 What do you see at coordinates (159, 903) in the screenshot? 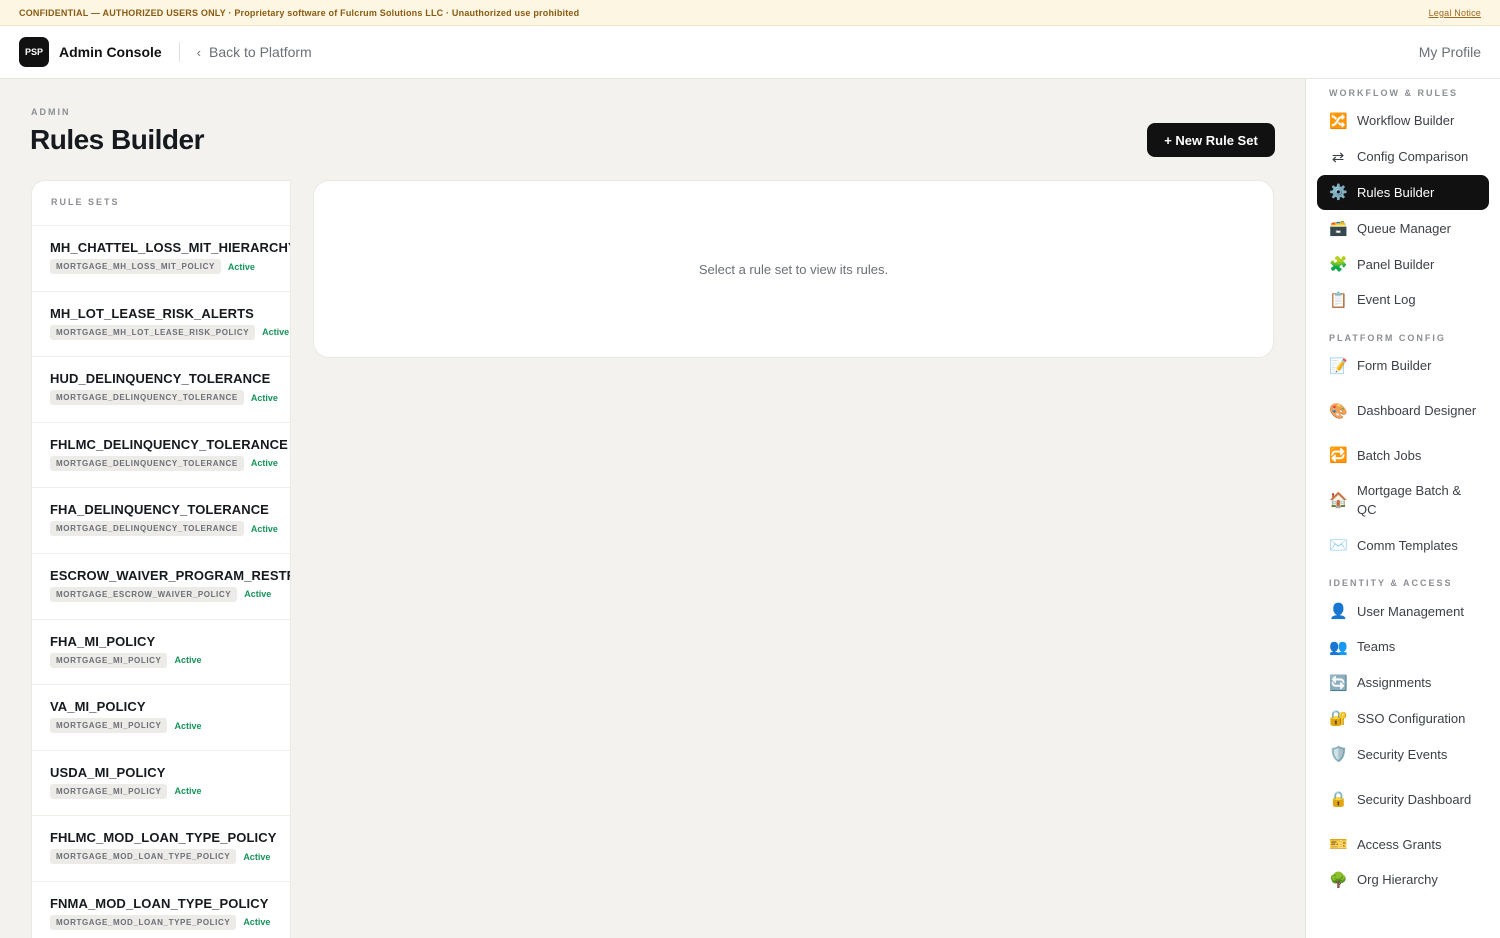
I see `rule-set-name: FNMA_MOD_LOAN_TYPE_POLICY` at bounding box center [159, 903].